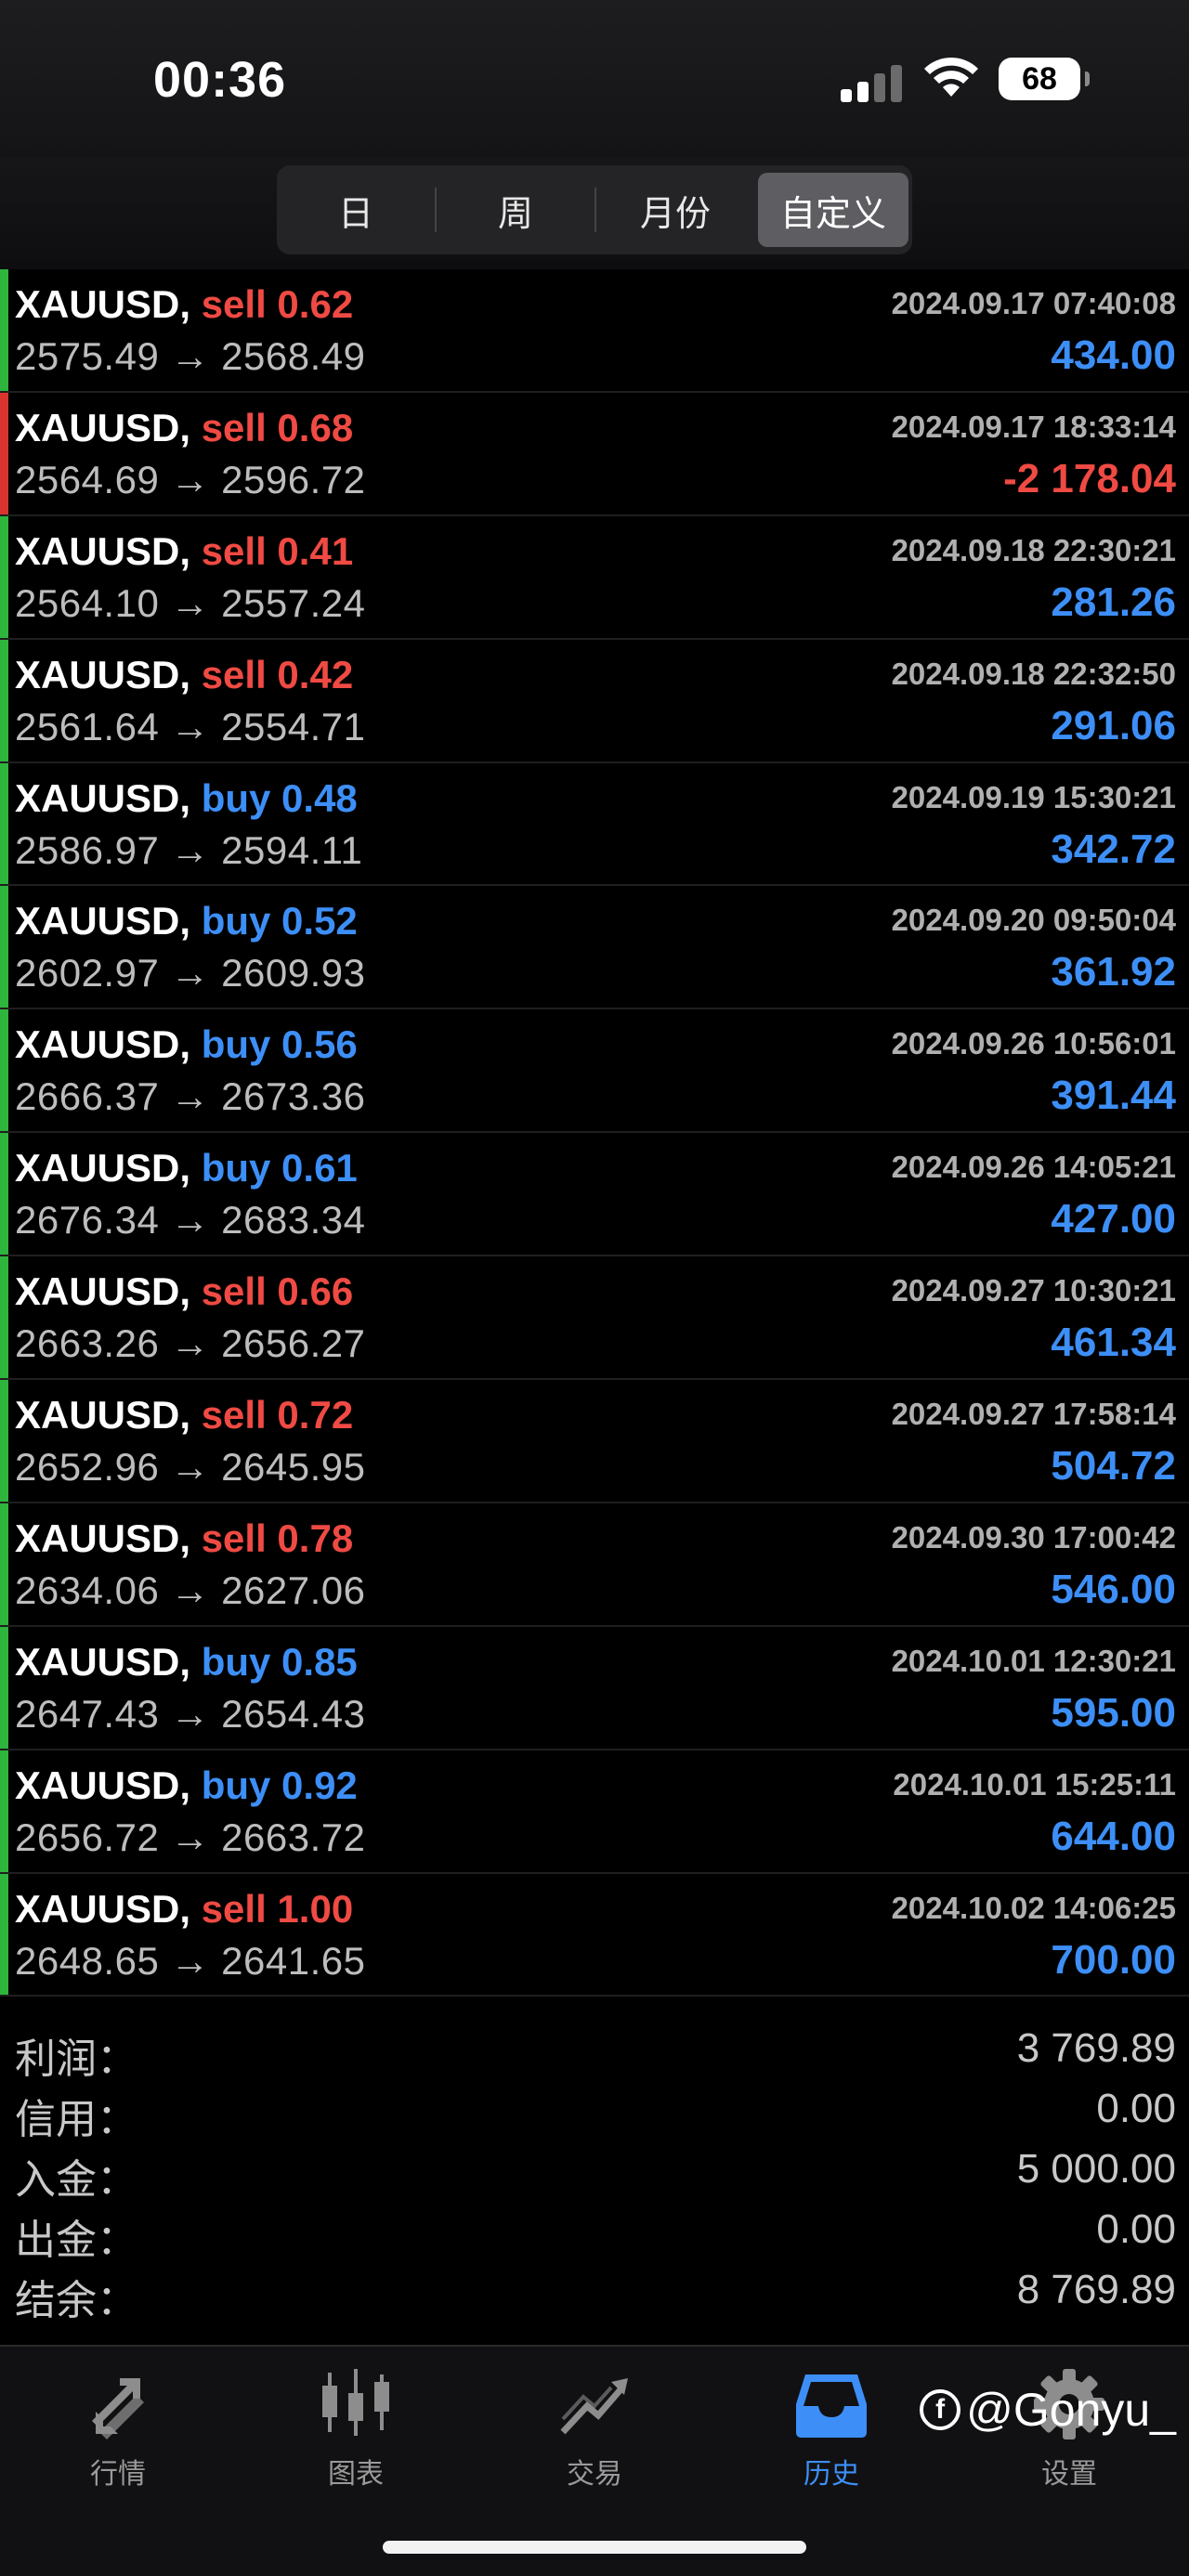  What do you see at coordinates (356, 2430) in the screenshot?
I see `tab-charts: 图表` at bounding box center [356, 2430].